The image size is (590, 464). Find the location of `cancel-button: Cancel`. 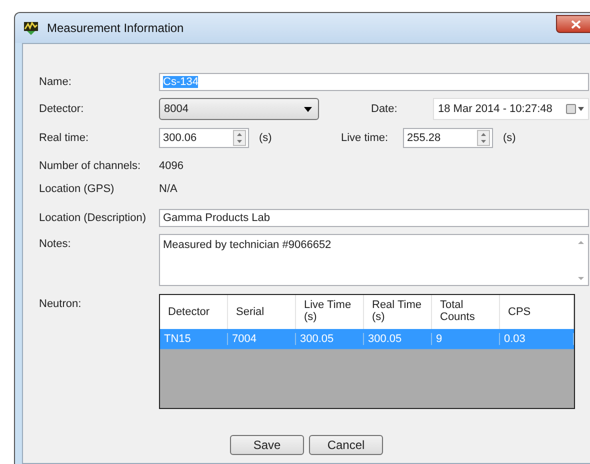

cancel-button: Cancel is located at coordinates (346, 445).